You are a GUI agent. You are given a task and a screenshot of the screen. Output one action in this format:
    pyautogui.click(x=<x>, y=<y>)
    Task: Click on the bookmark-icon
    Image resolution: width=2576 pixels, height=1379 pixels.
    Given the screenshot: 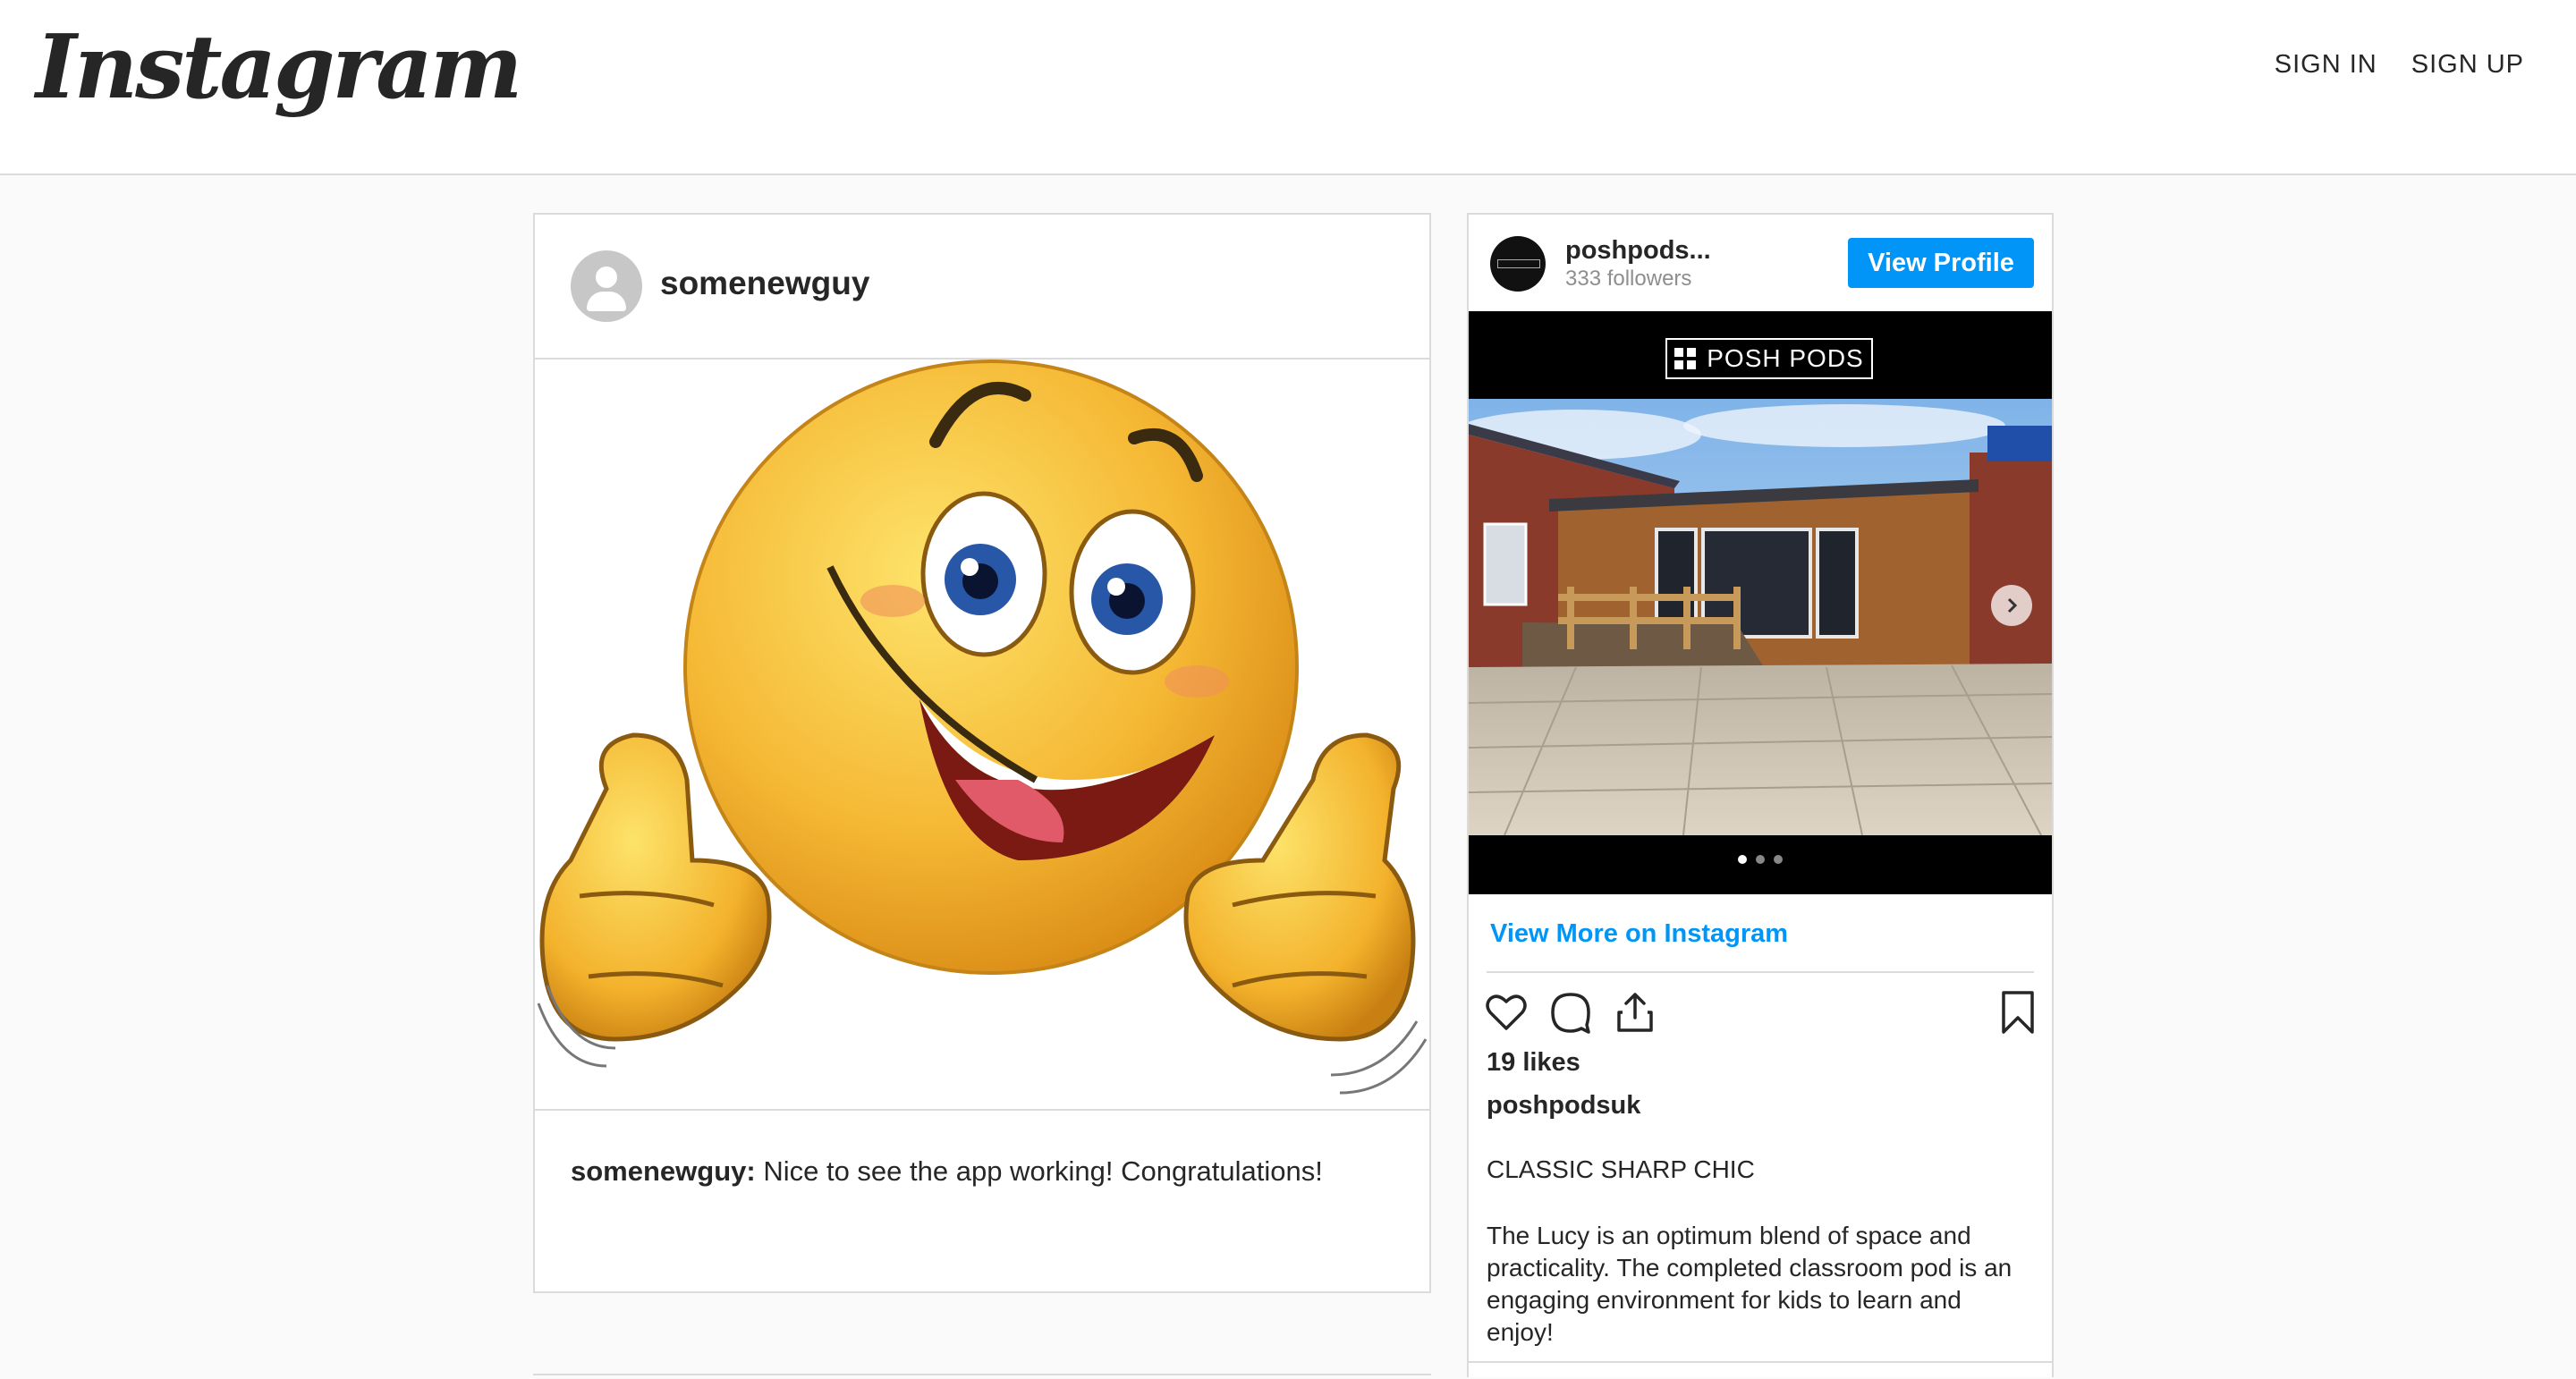 What is the action you would take?
    pyautogui.click(x=2018, y=1012)
    